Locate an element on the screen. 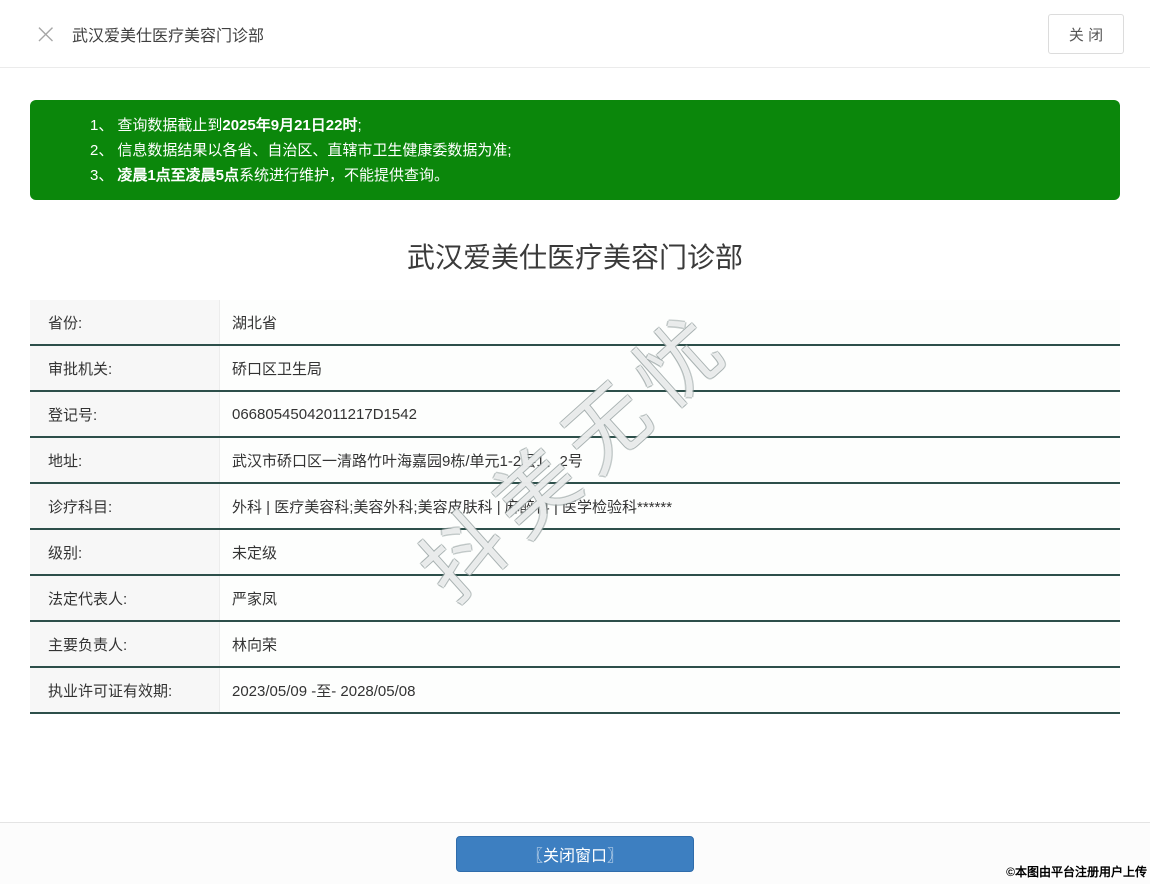  row-value: 2023/05/09 -至- 2028/05/08 is located at coordinates (324, 691).